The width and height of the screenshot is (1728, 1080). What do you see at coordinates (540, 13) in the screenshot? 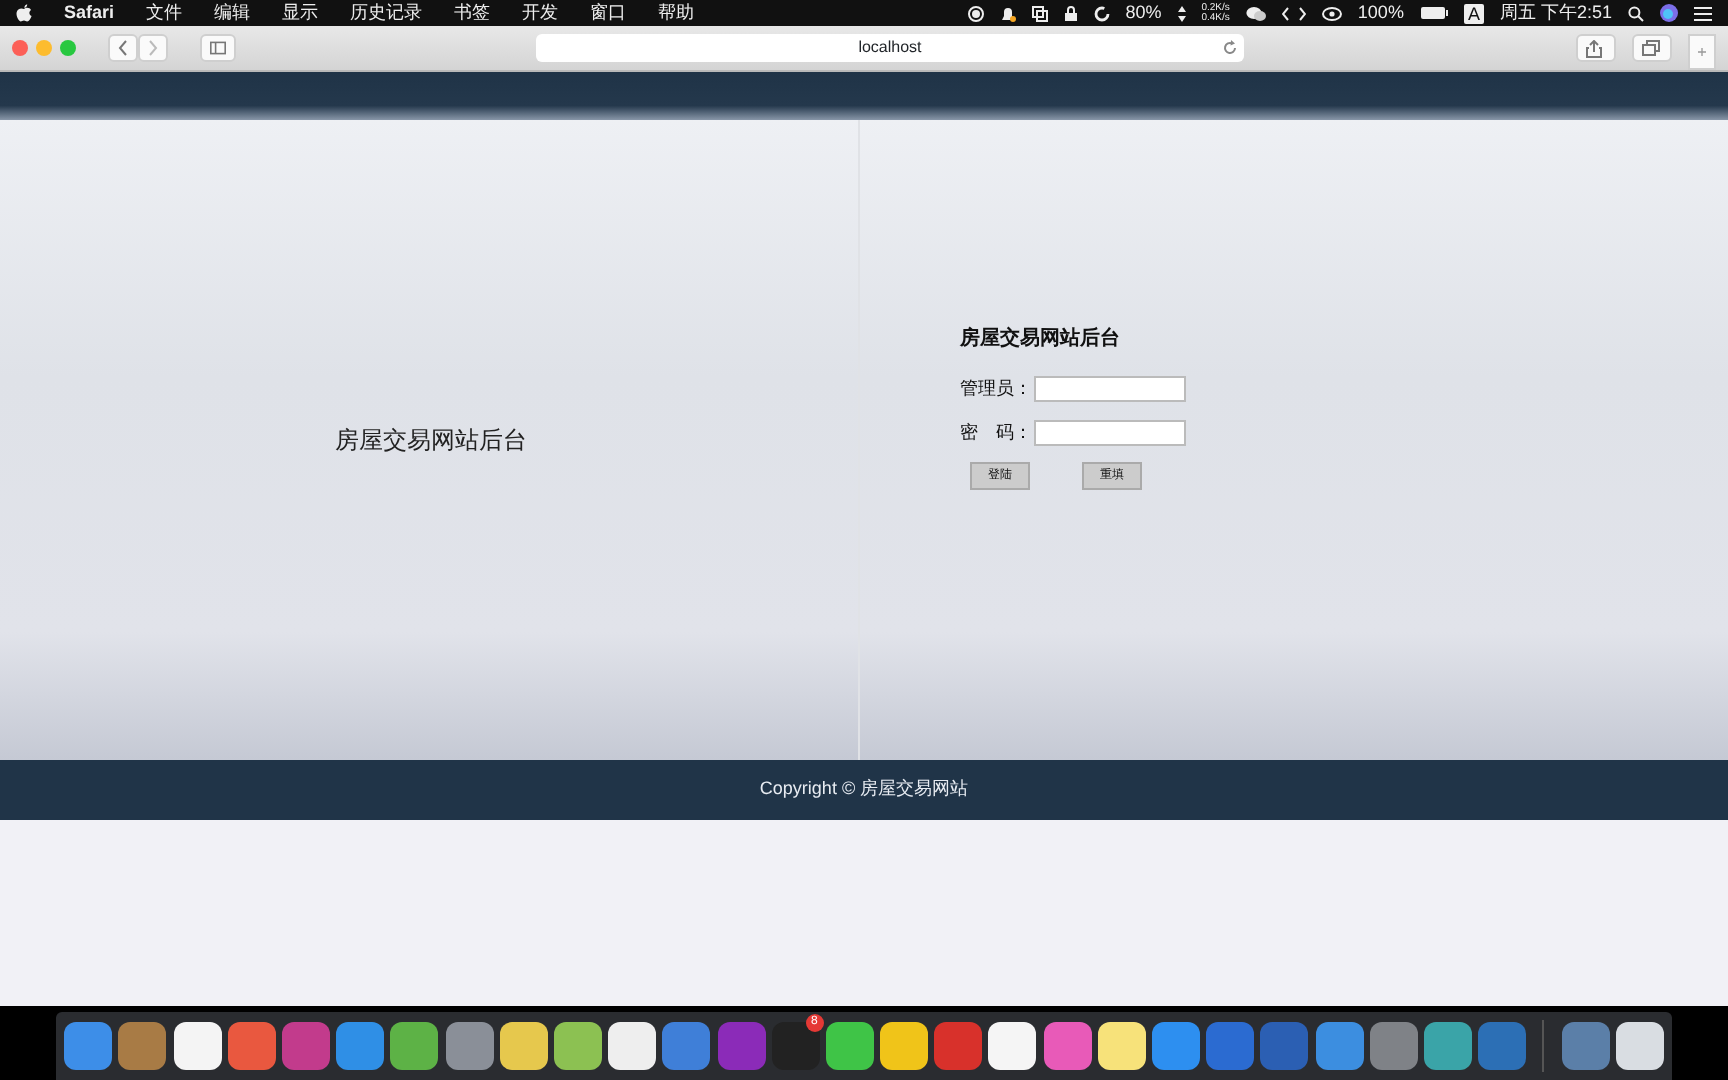
I see `menu-item: 开发` at bounding box center [540, 13].